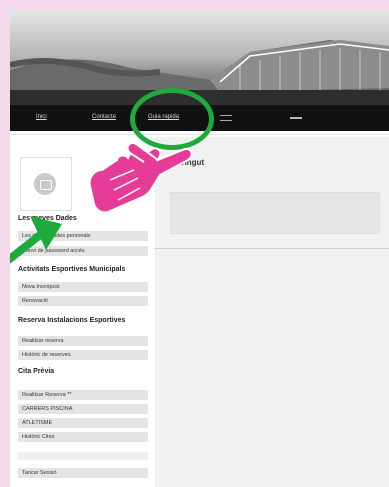  Describe the element at coordinates (36, 240) in the screenshot. I see `green-arrow-icon` at that location.